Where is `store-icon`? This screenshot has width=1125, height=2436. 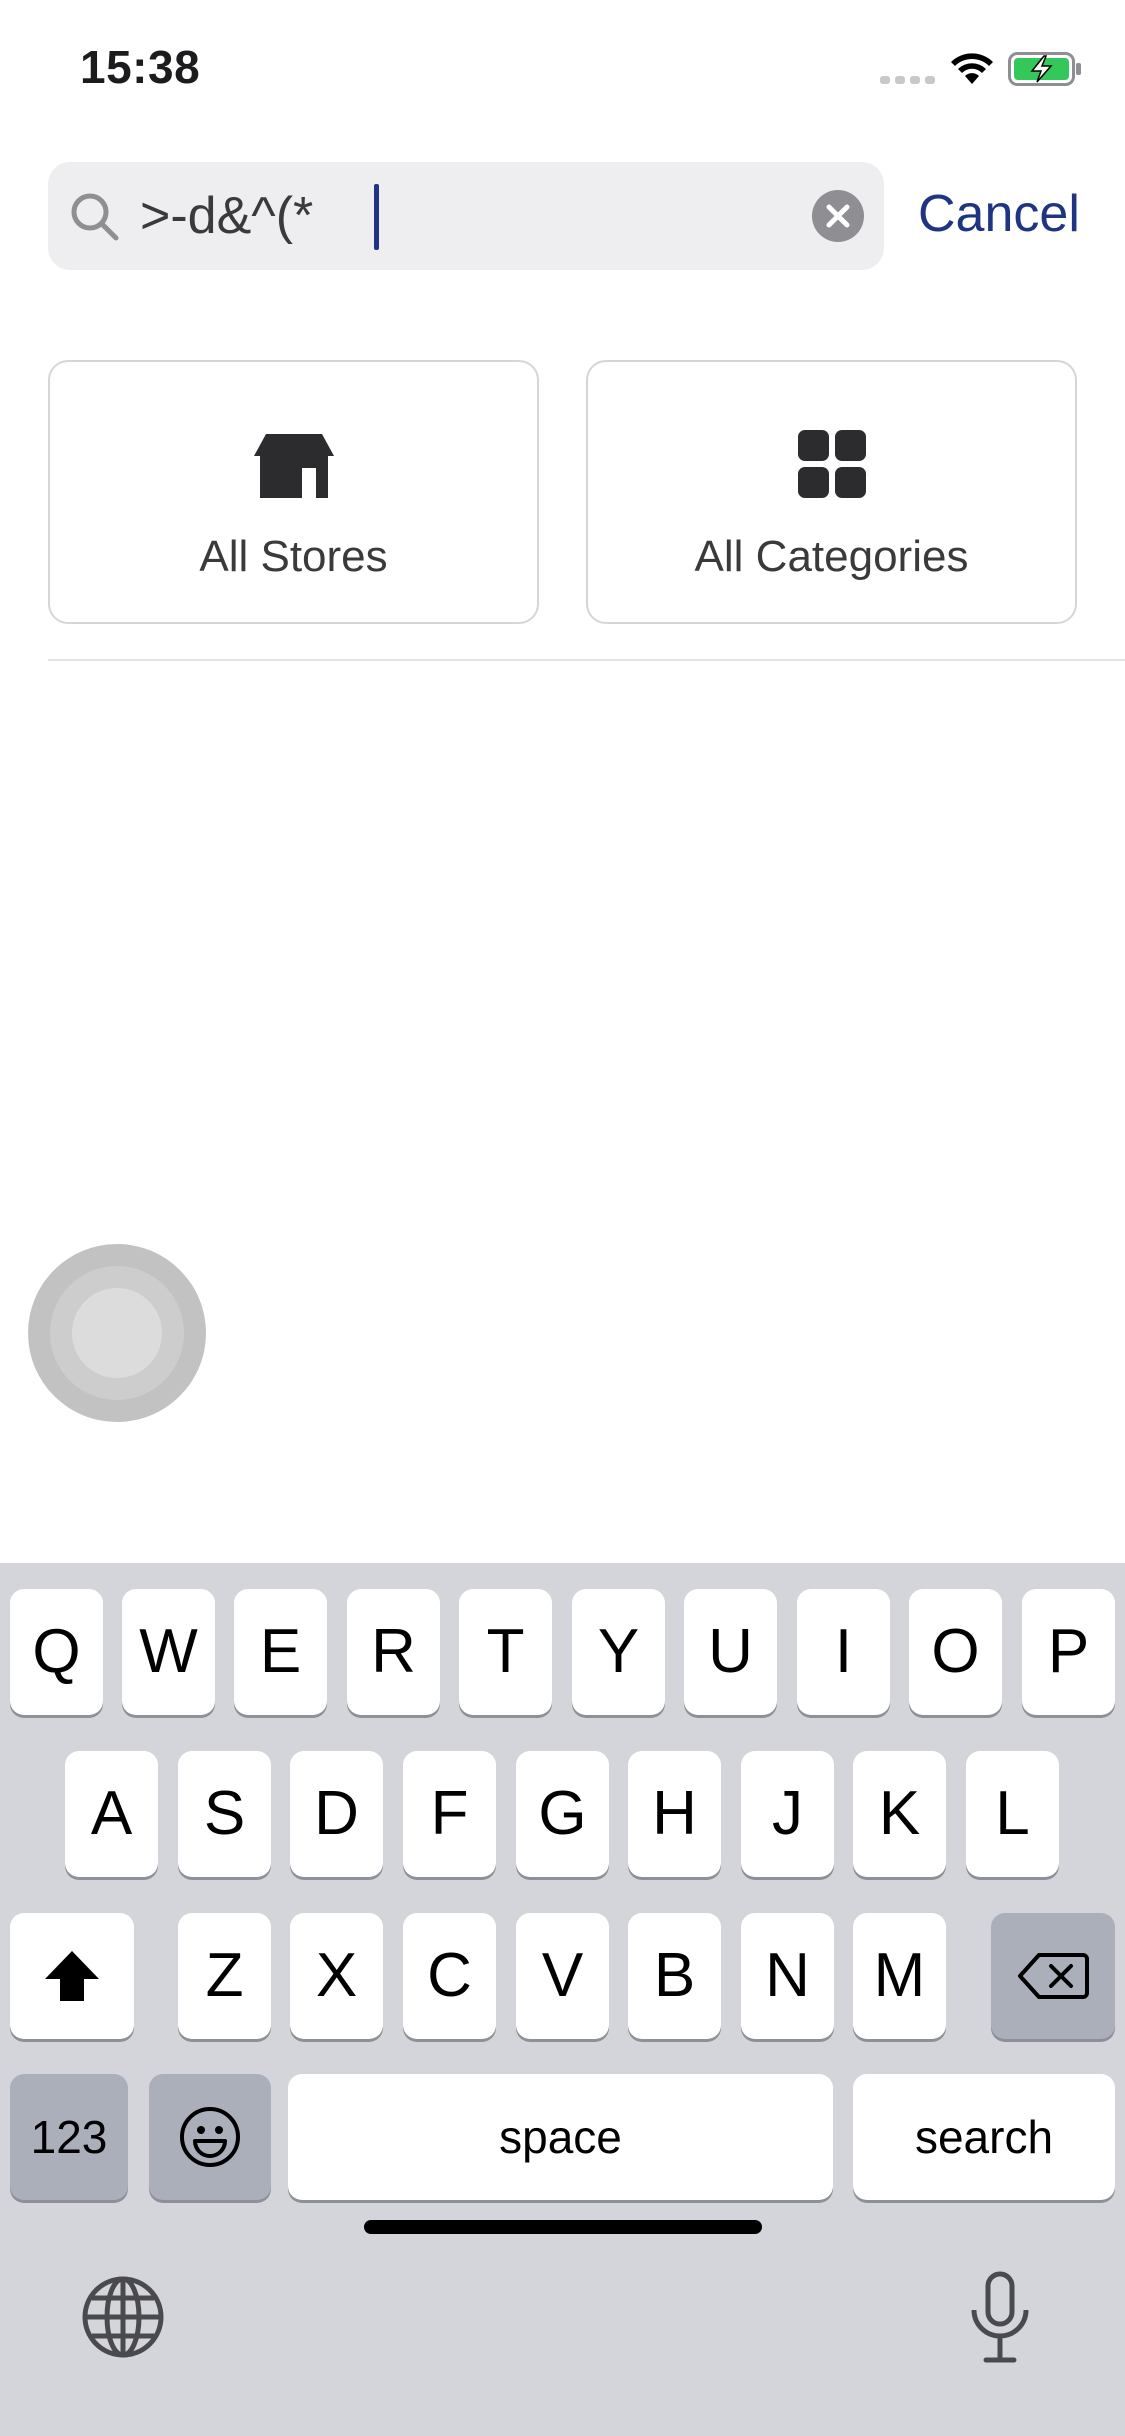
store-icon is located at coordinates (293, 466).